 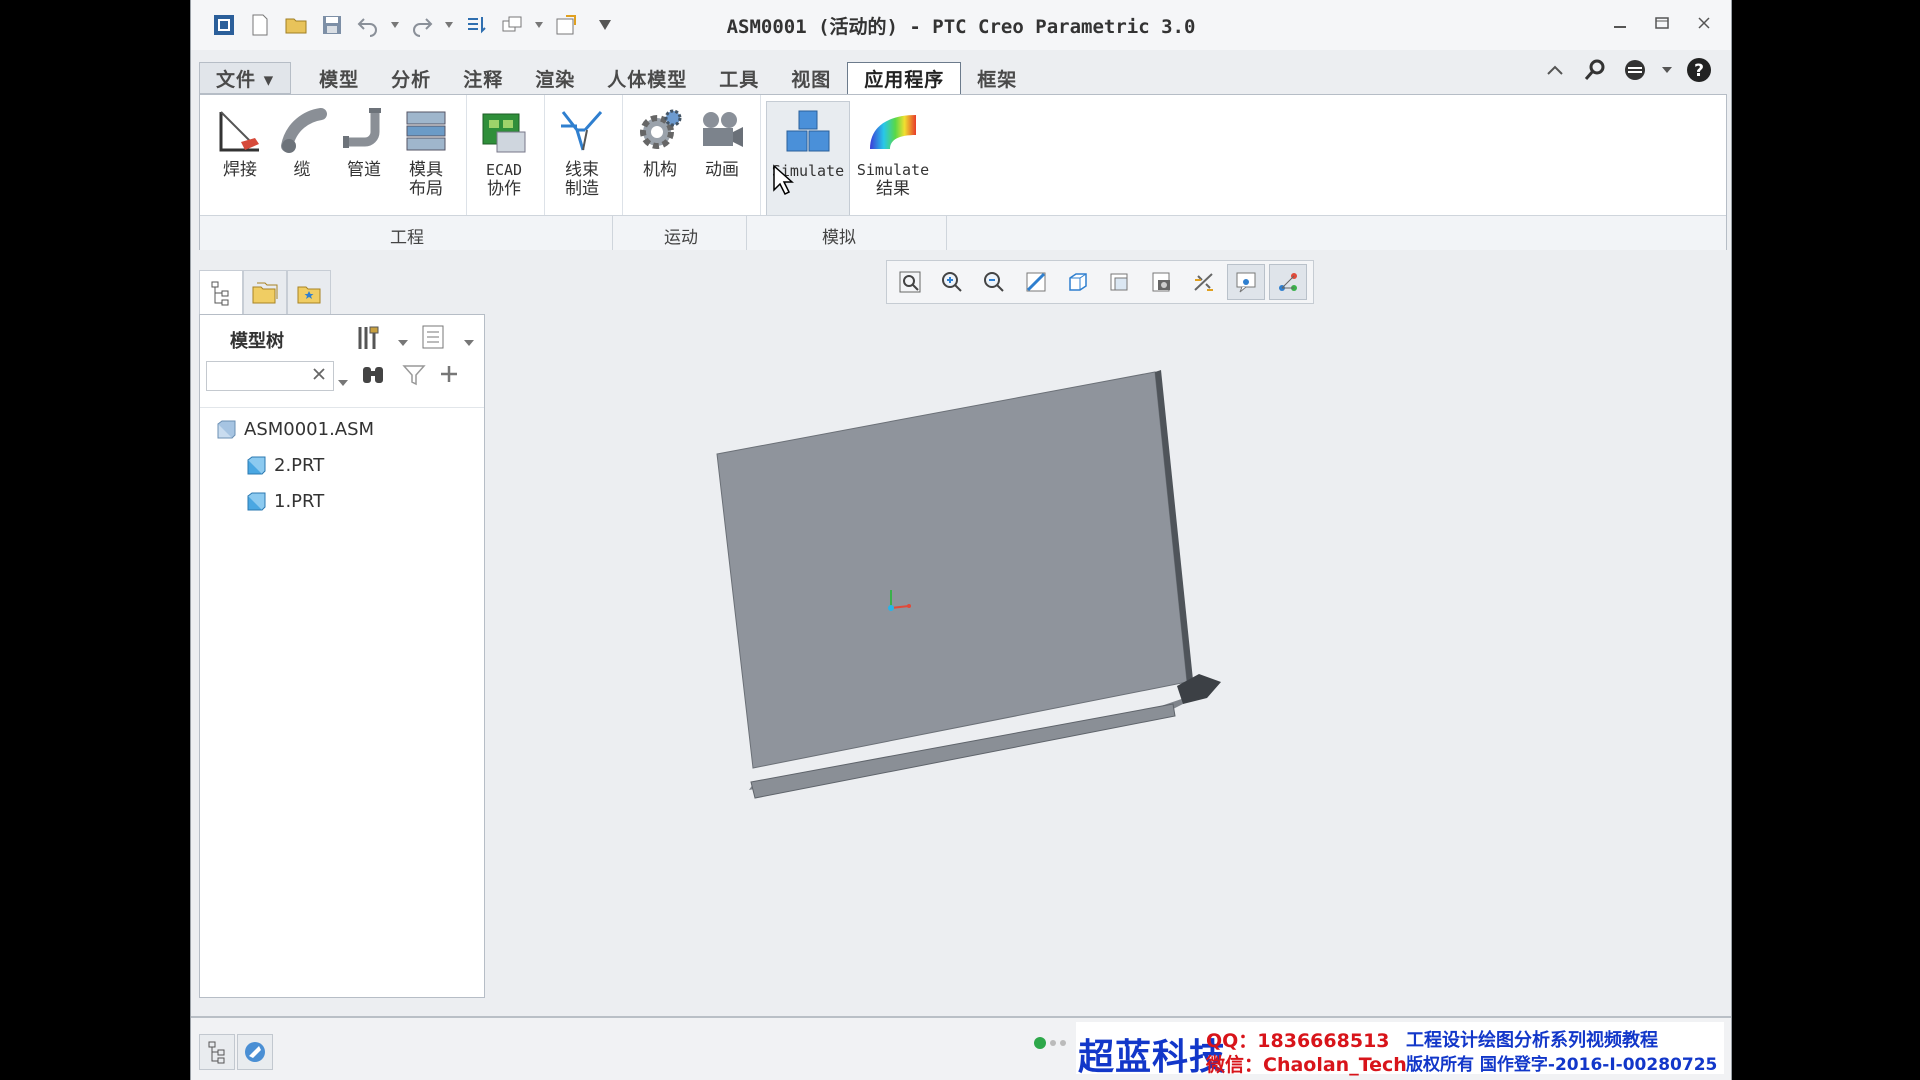 I want to click on ecad-collaboration-button: ECAD 协作, so click(x=504, y=161).